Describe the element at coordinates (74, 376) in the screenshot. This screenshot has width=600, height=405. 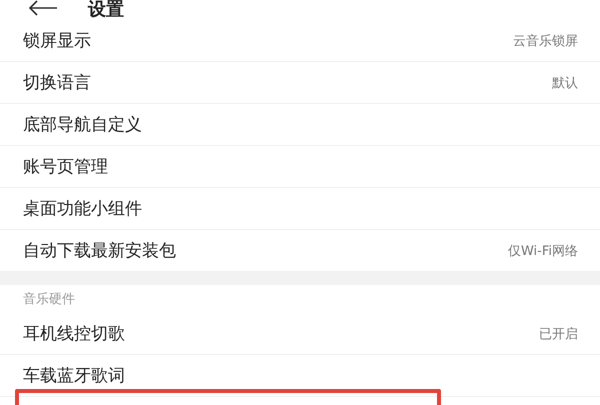
I see `row-label: 车载蓝牙歌词` at that location.